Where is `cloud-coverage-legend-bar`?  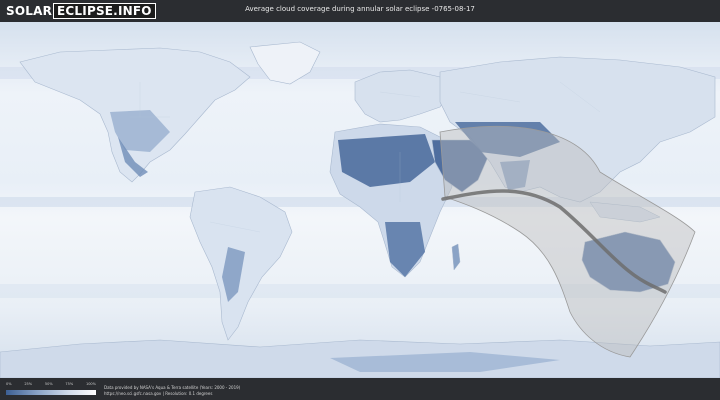
cloud-coverage-legend-bar is located at coordinates (51, 392).